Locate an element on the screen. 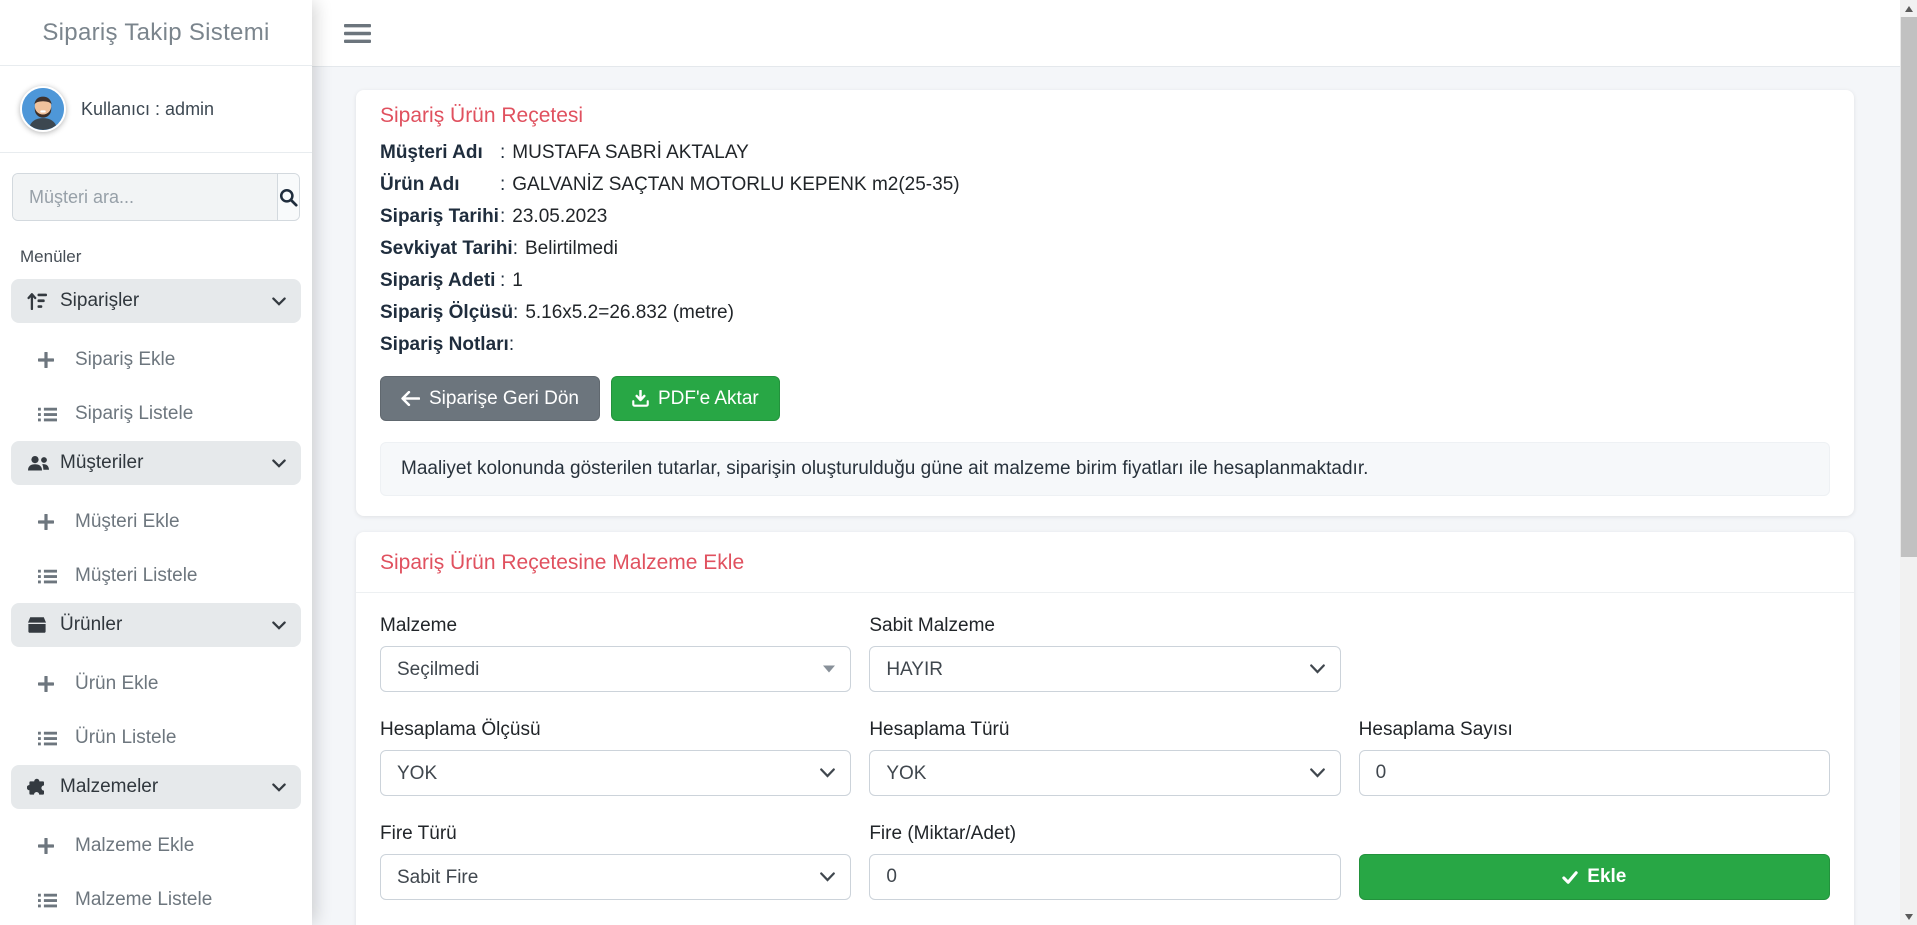 The height and width of the screenshot is (925, 1917). sidebar-item-label: Siparişler is located at coordinates (100, 300).